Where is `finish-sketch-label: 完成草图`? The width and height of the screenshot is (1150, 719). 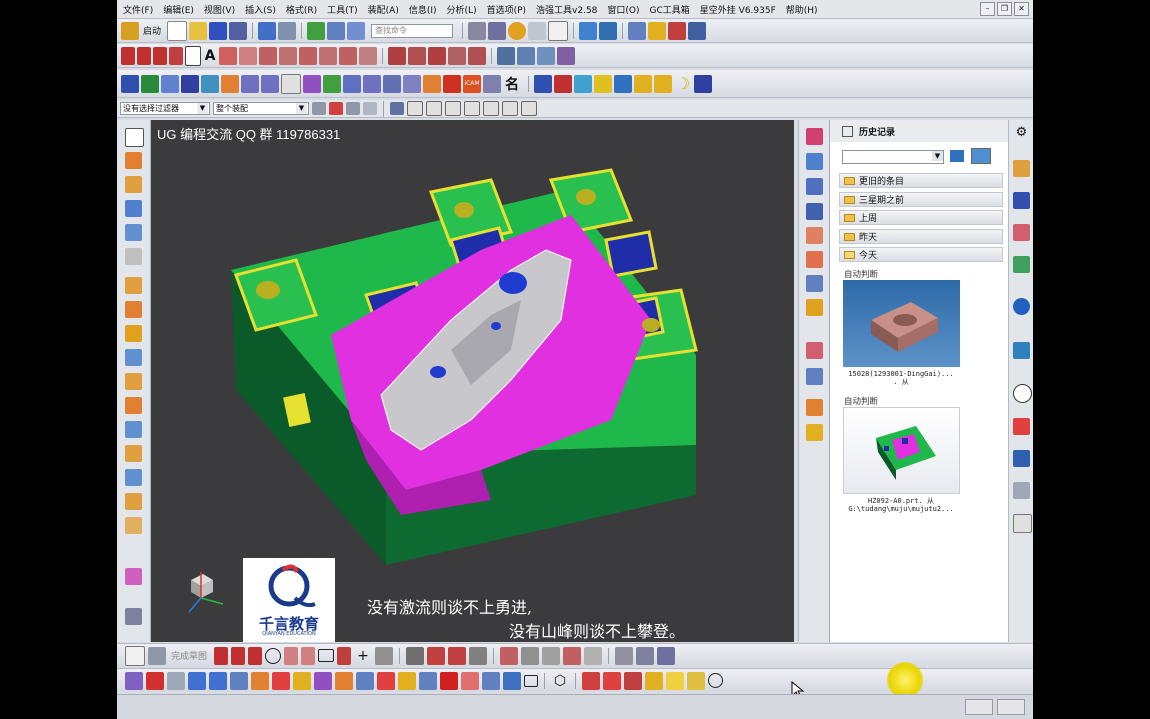
finish-sketch-label: 完成草图 is located at coordinates (189, 655).